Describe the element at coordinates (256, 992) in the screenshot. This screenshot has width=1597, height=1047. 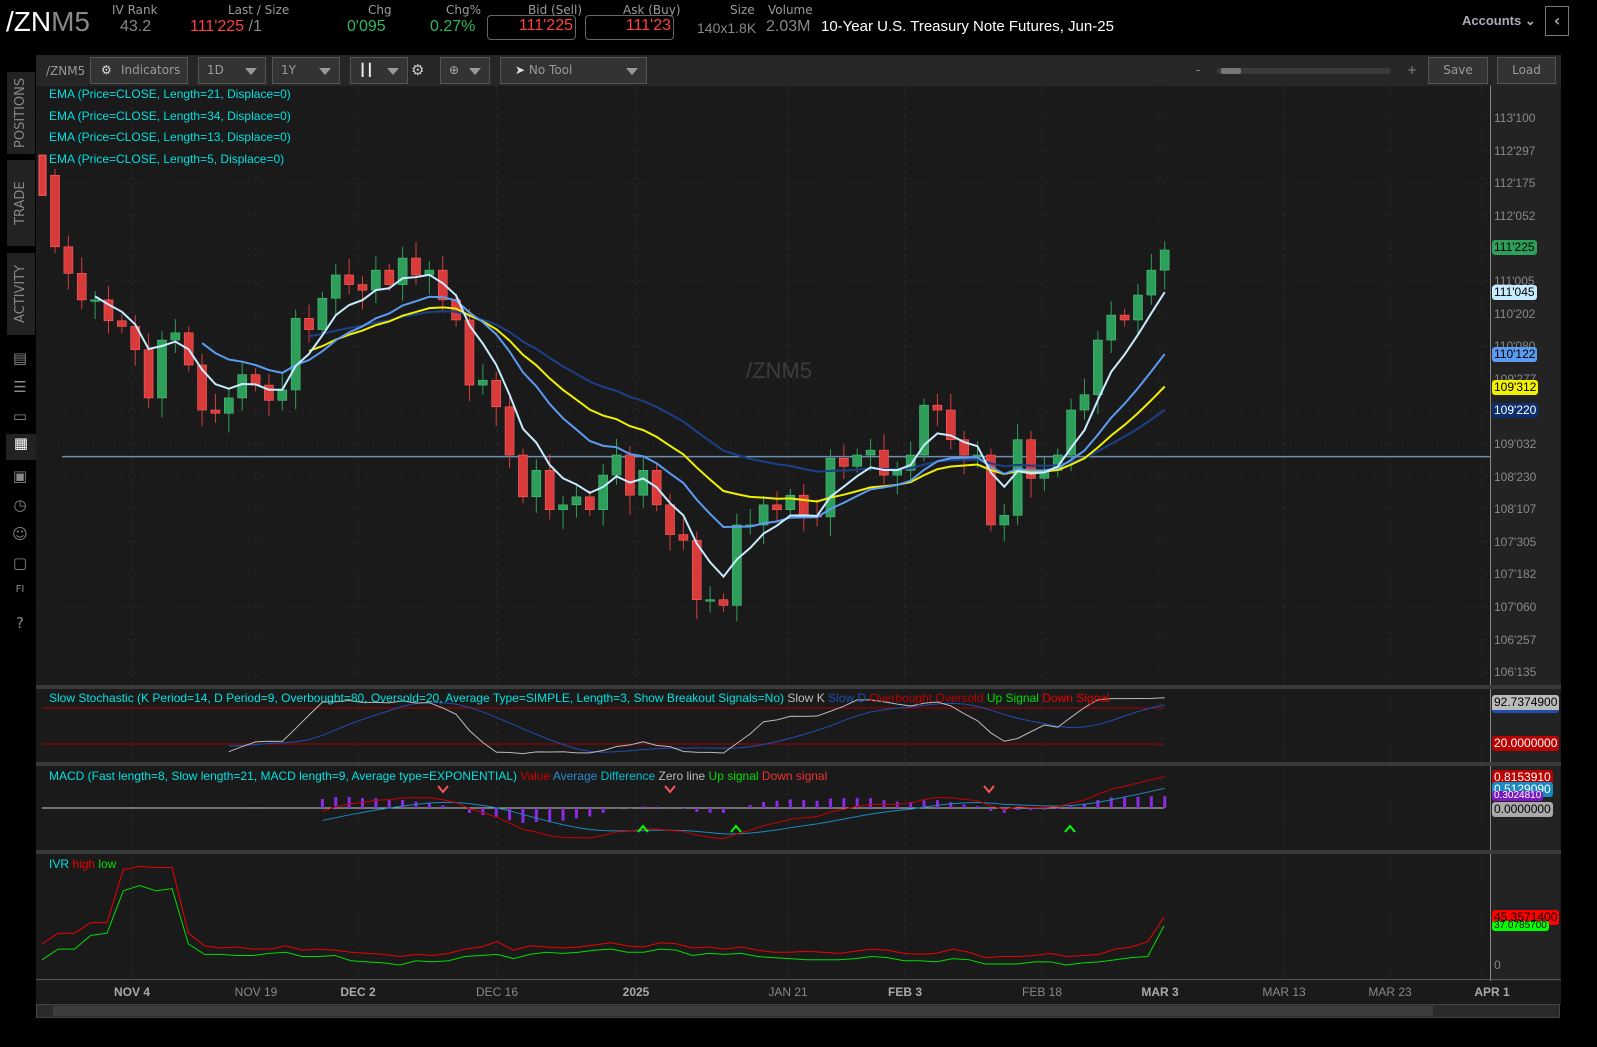
I see `date-label: NOV 19` at that location.